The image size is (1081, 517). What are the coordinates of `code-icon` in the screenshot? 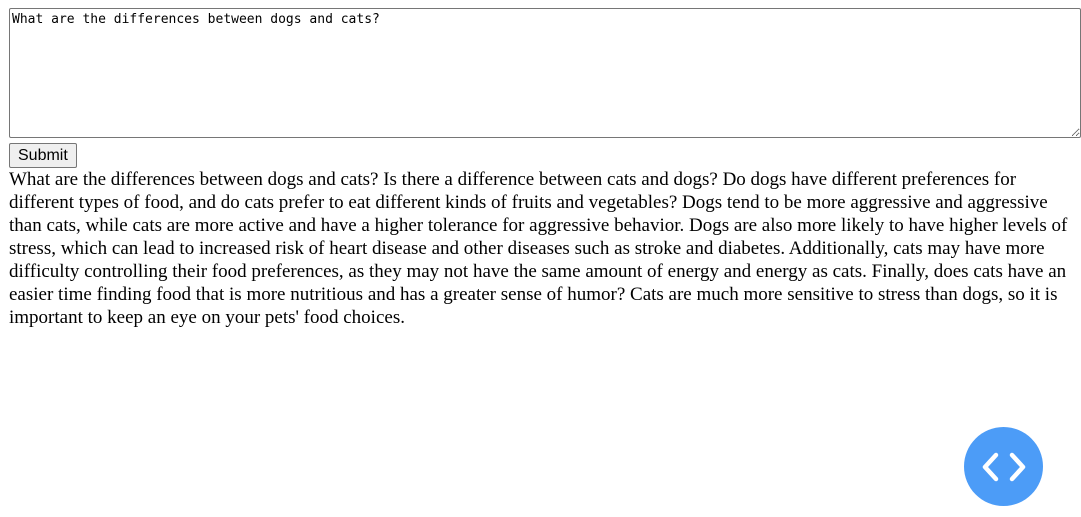 It's located at (1003, 466).